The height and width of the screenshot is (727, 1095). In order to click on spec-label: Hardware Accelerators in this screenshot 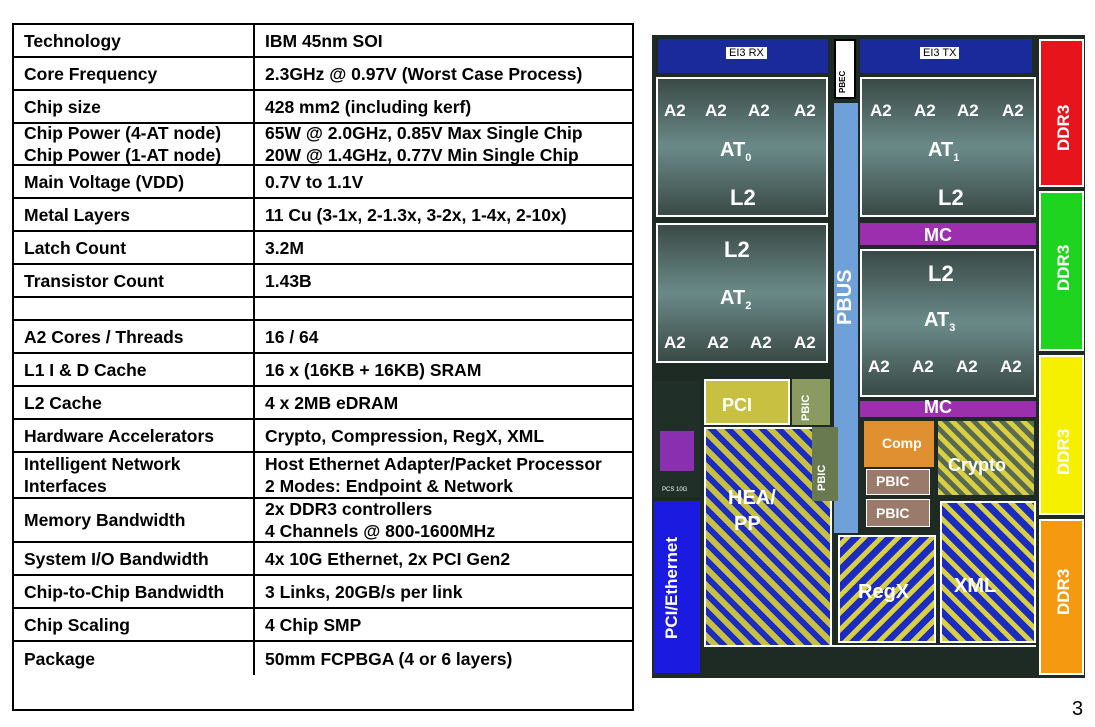, I will do `click(134, 435)`.